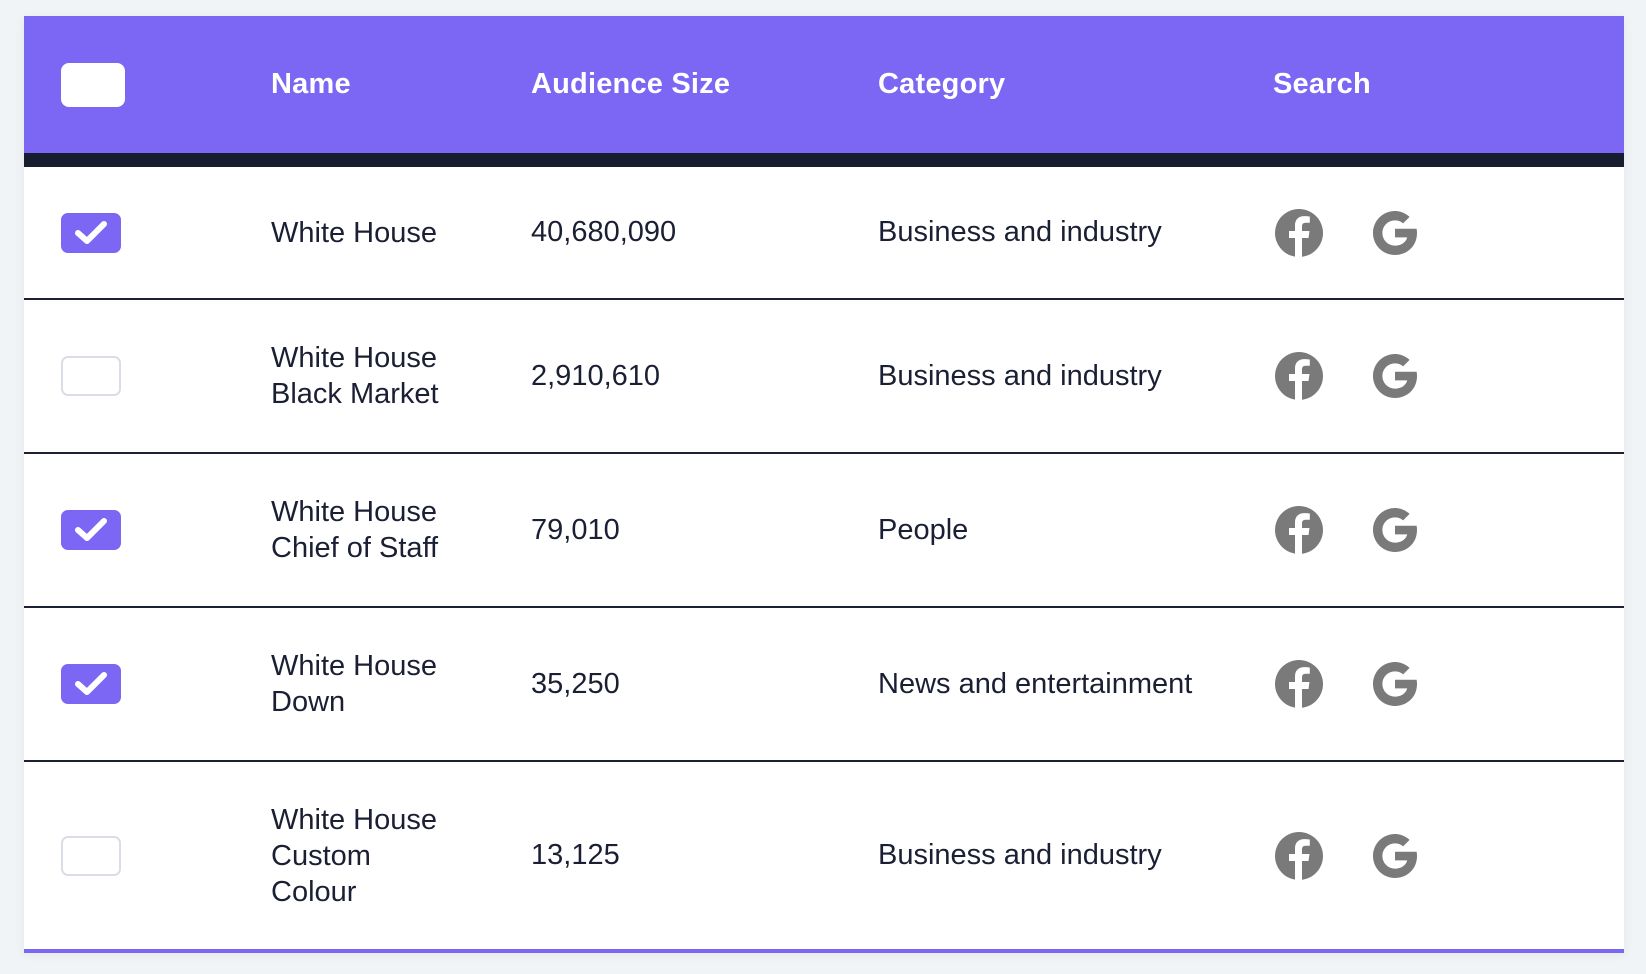 Image resolution: width=1646 pixels, height=974 pixels. What do you see at coordinates (93, 84) in the screenshot?
I see `select-all-checkbox` at bounding box center [93, 84].